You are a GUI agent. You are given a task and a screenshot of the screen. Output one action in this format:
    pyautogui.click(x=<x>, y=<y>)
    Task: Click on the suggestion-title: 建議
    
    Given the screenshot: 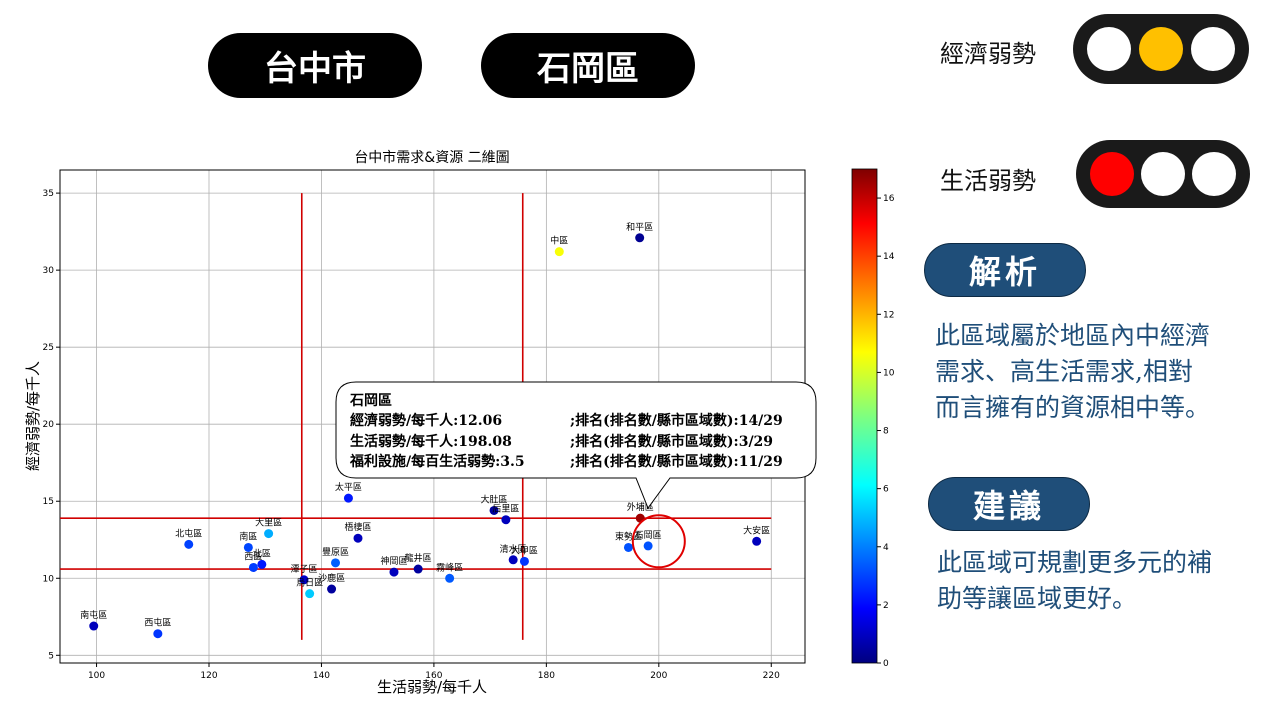 What is the action you would take?
    pyautogui.click(x=1009, y=504)
    